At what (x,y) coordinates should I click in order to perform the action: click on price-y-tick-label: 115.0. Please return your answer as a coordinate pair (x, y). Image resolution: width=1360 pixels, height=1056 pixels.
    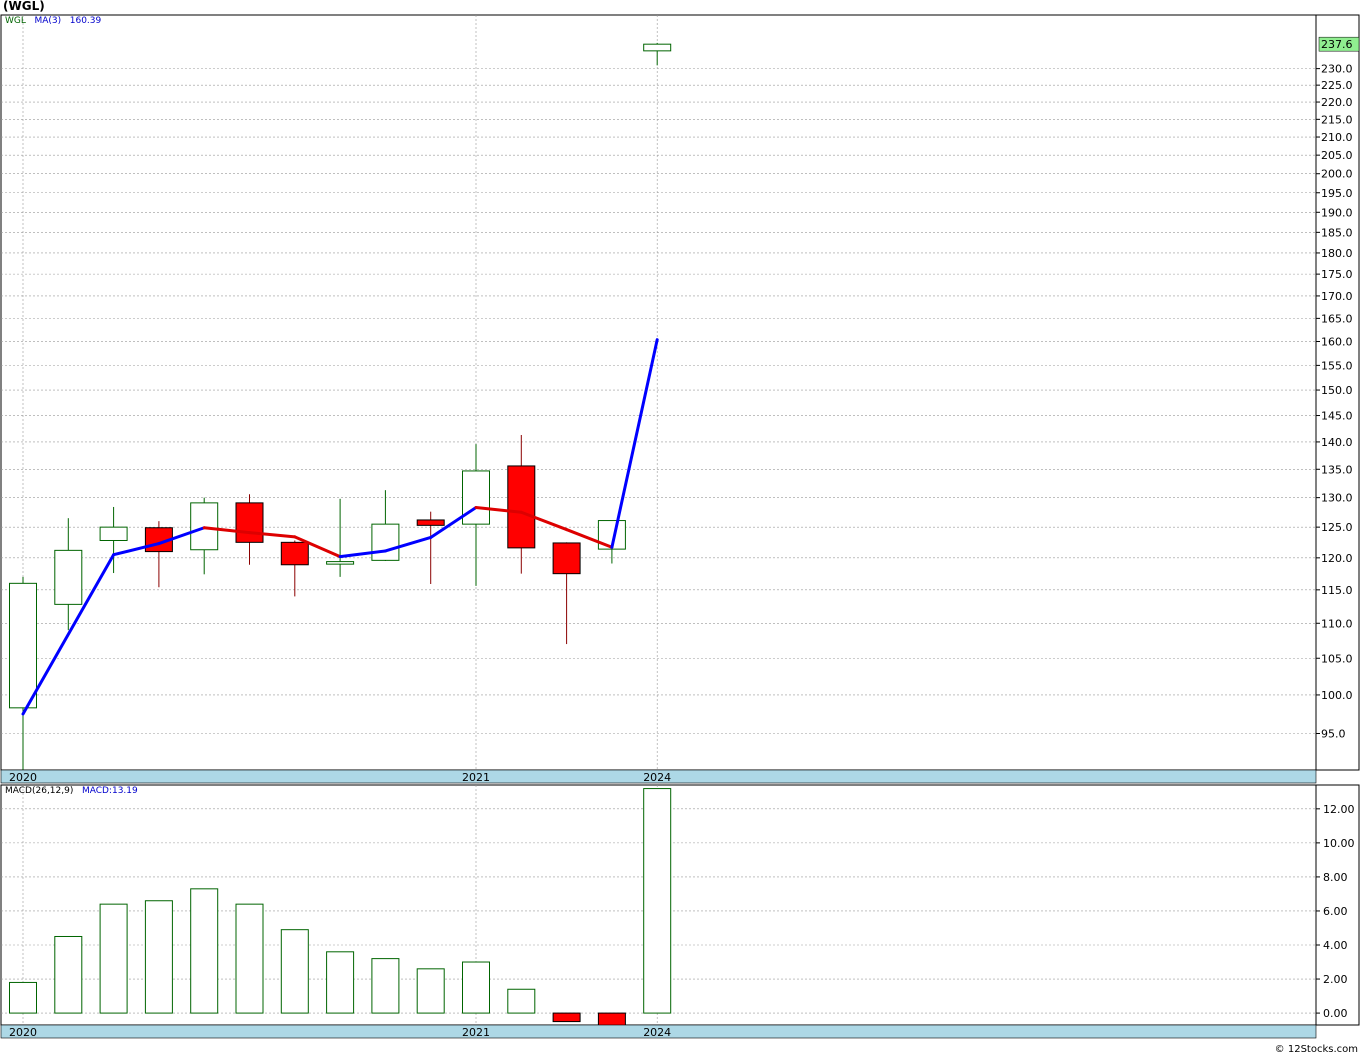
    Looking at the image, I should click on (1337, 590).